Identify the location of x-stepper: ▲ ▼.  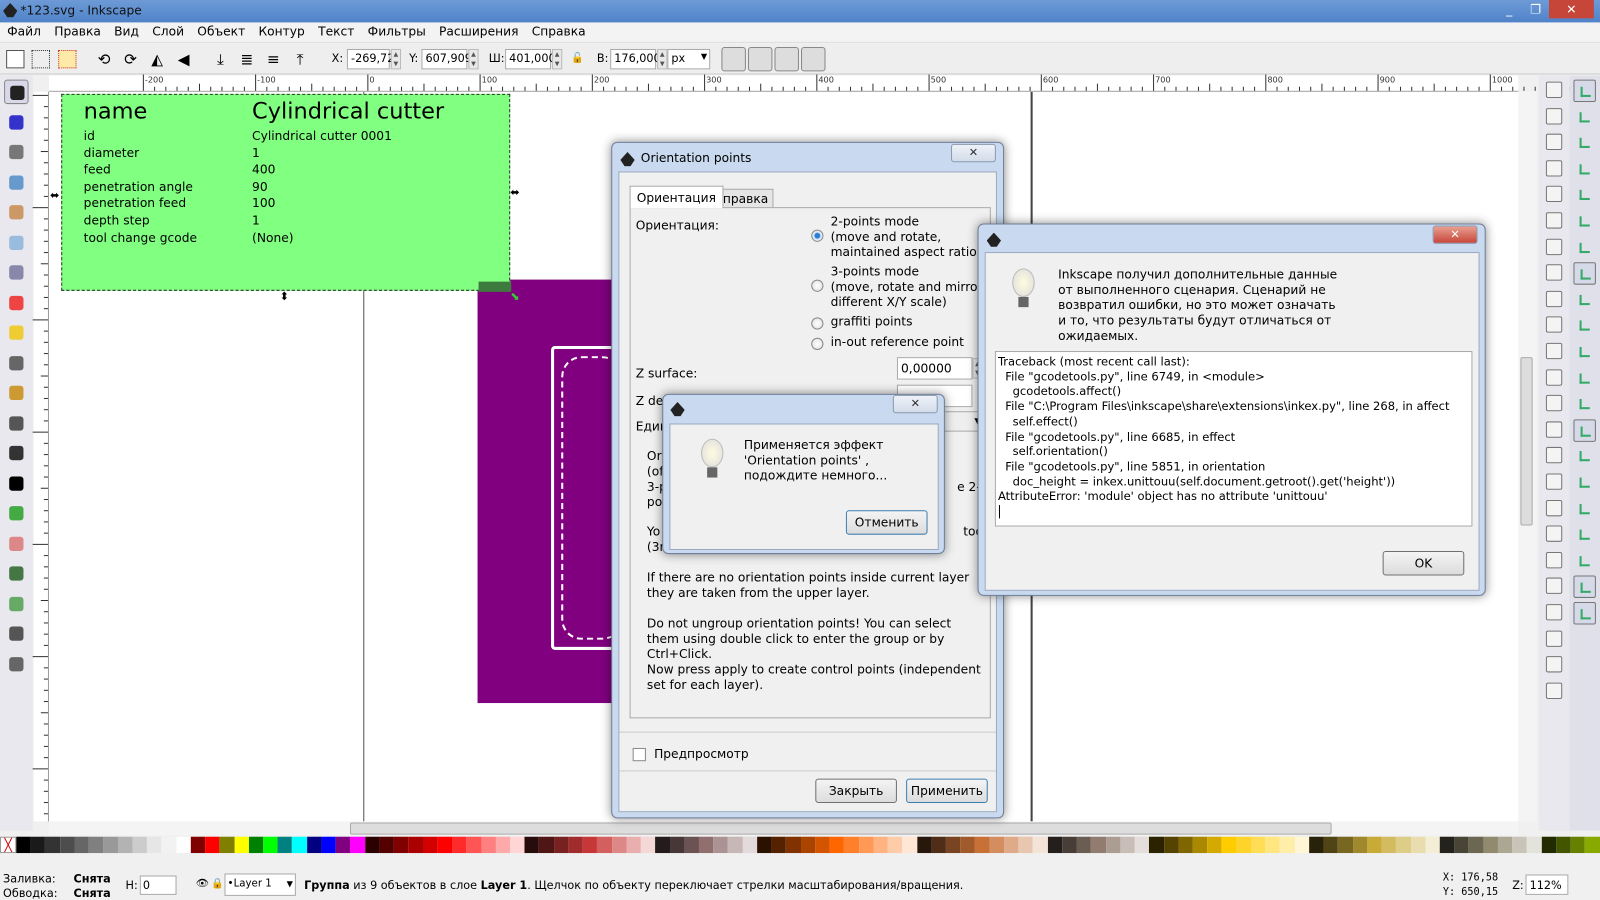
(396, 59).